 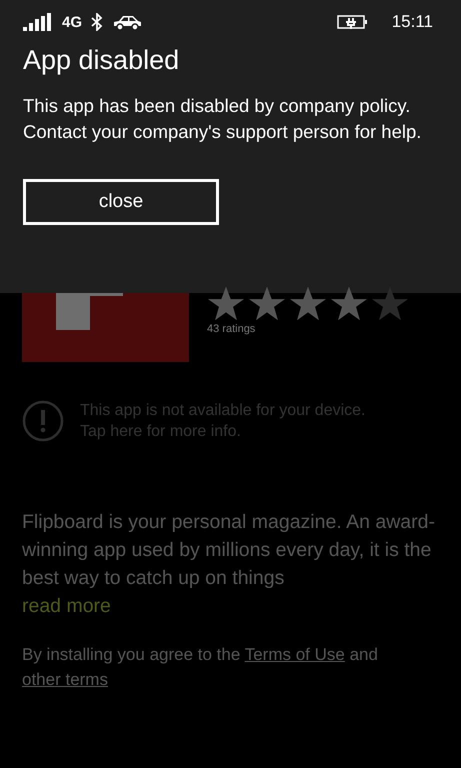 I want to click on clock-time: 15:11, so click(x=412, y=22).